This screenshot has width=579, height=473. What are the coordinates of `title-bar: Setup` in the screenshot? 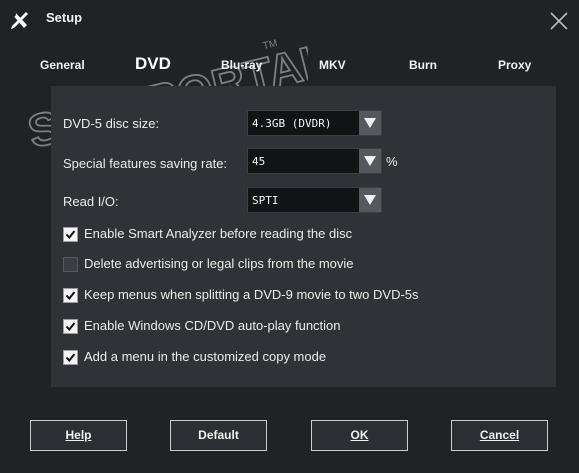 It's located at (289, 20).